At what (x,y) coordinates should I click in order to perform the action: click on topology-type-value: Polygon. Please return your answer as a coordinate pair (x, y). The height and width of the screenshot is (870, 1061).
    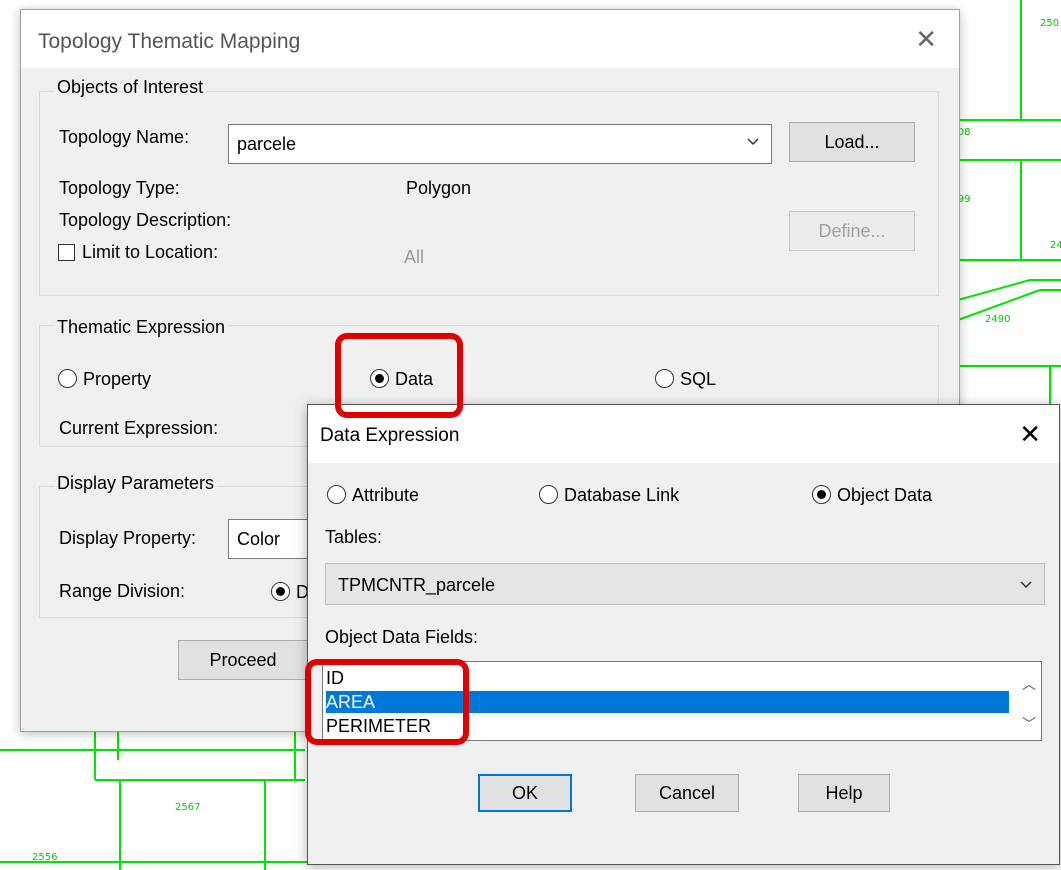
    Looking at the image, I should click on (439, 188).